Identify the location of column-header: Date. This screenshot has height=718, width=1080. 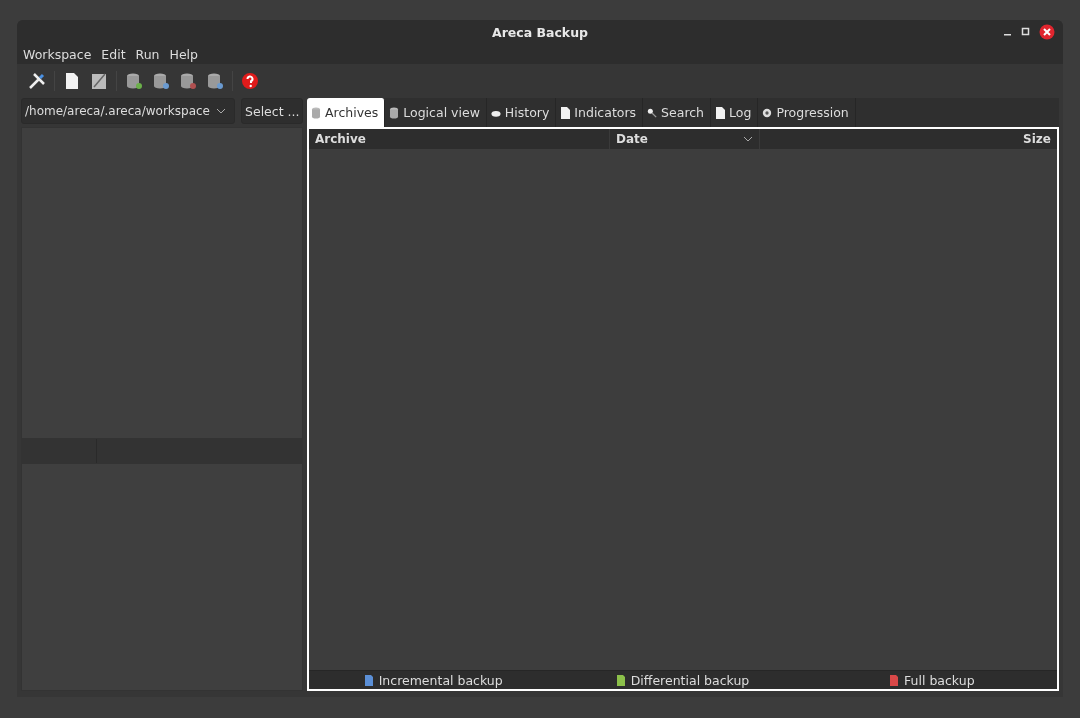
(685, 139).